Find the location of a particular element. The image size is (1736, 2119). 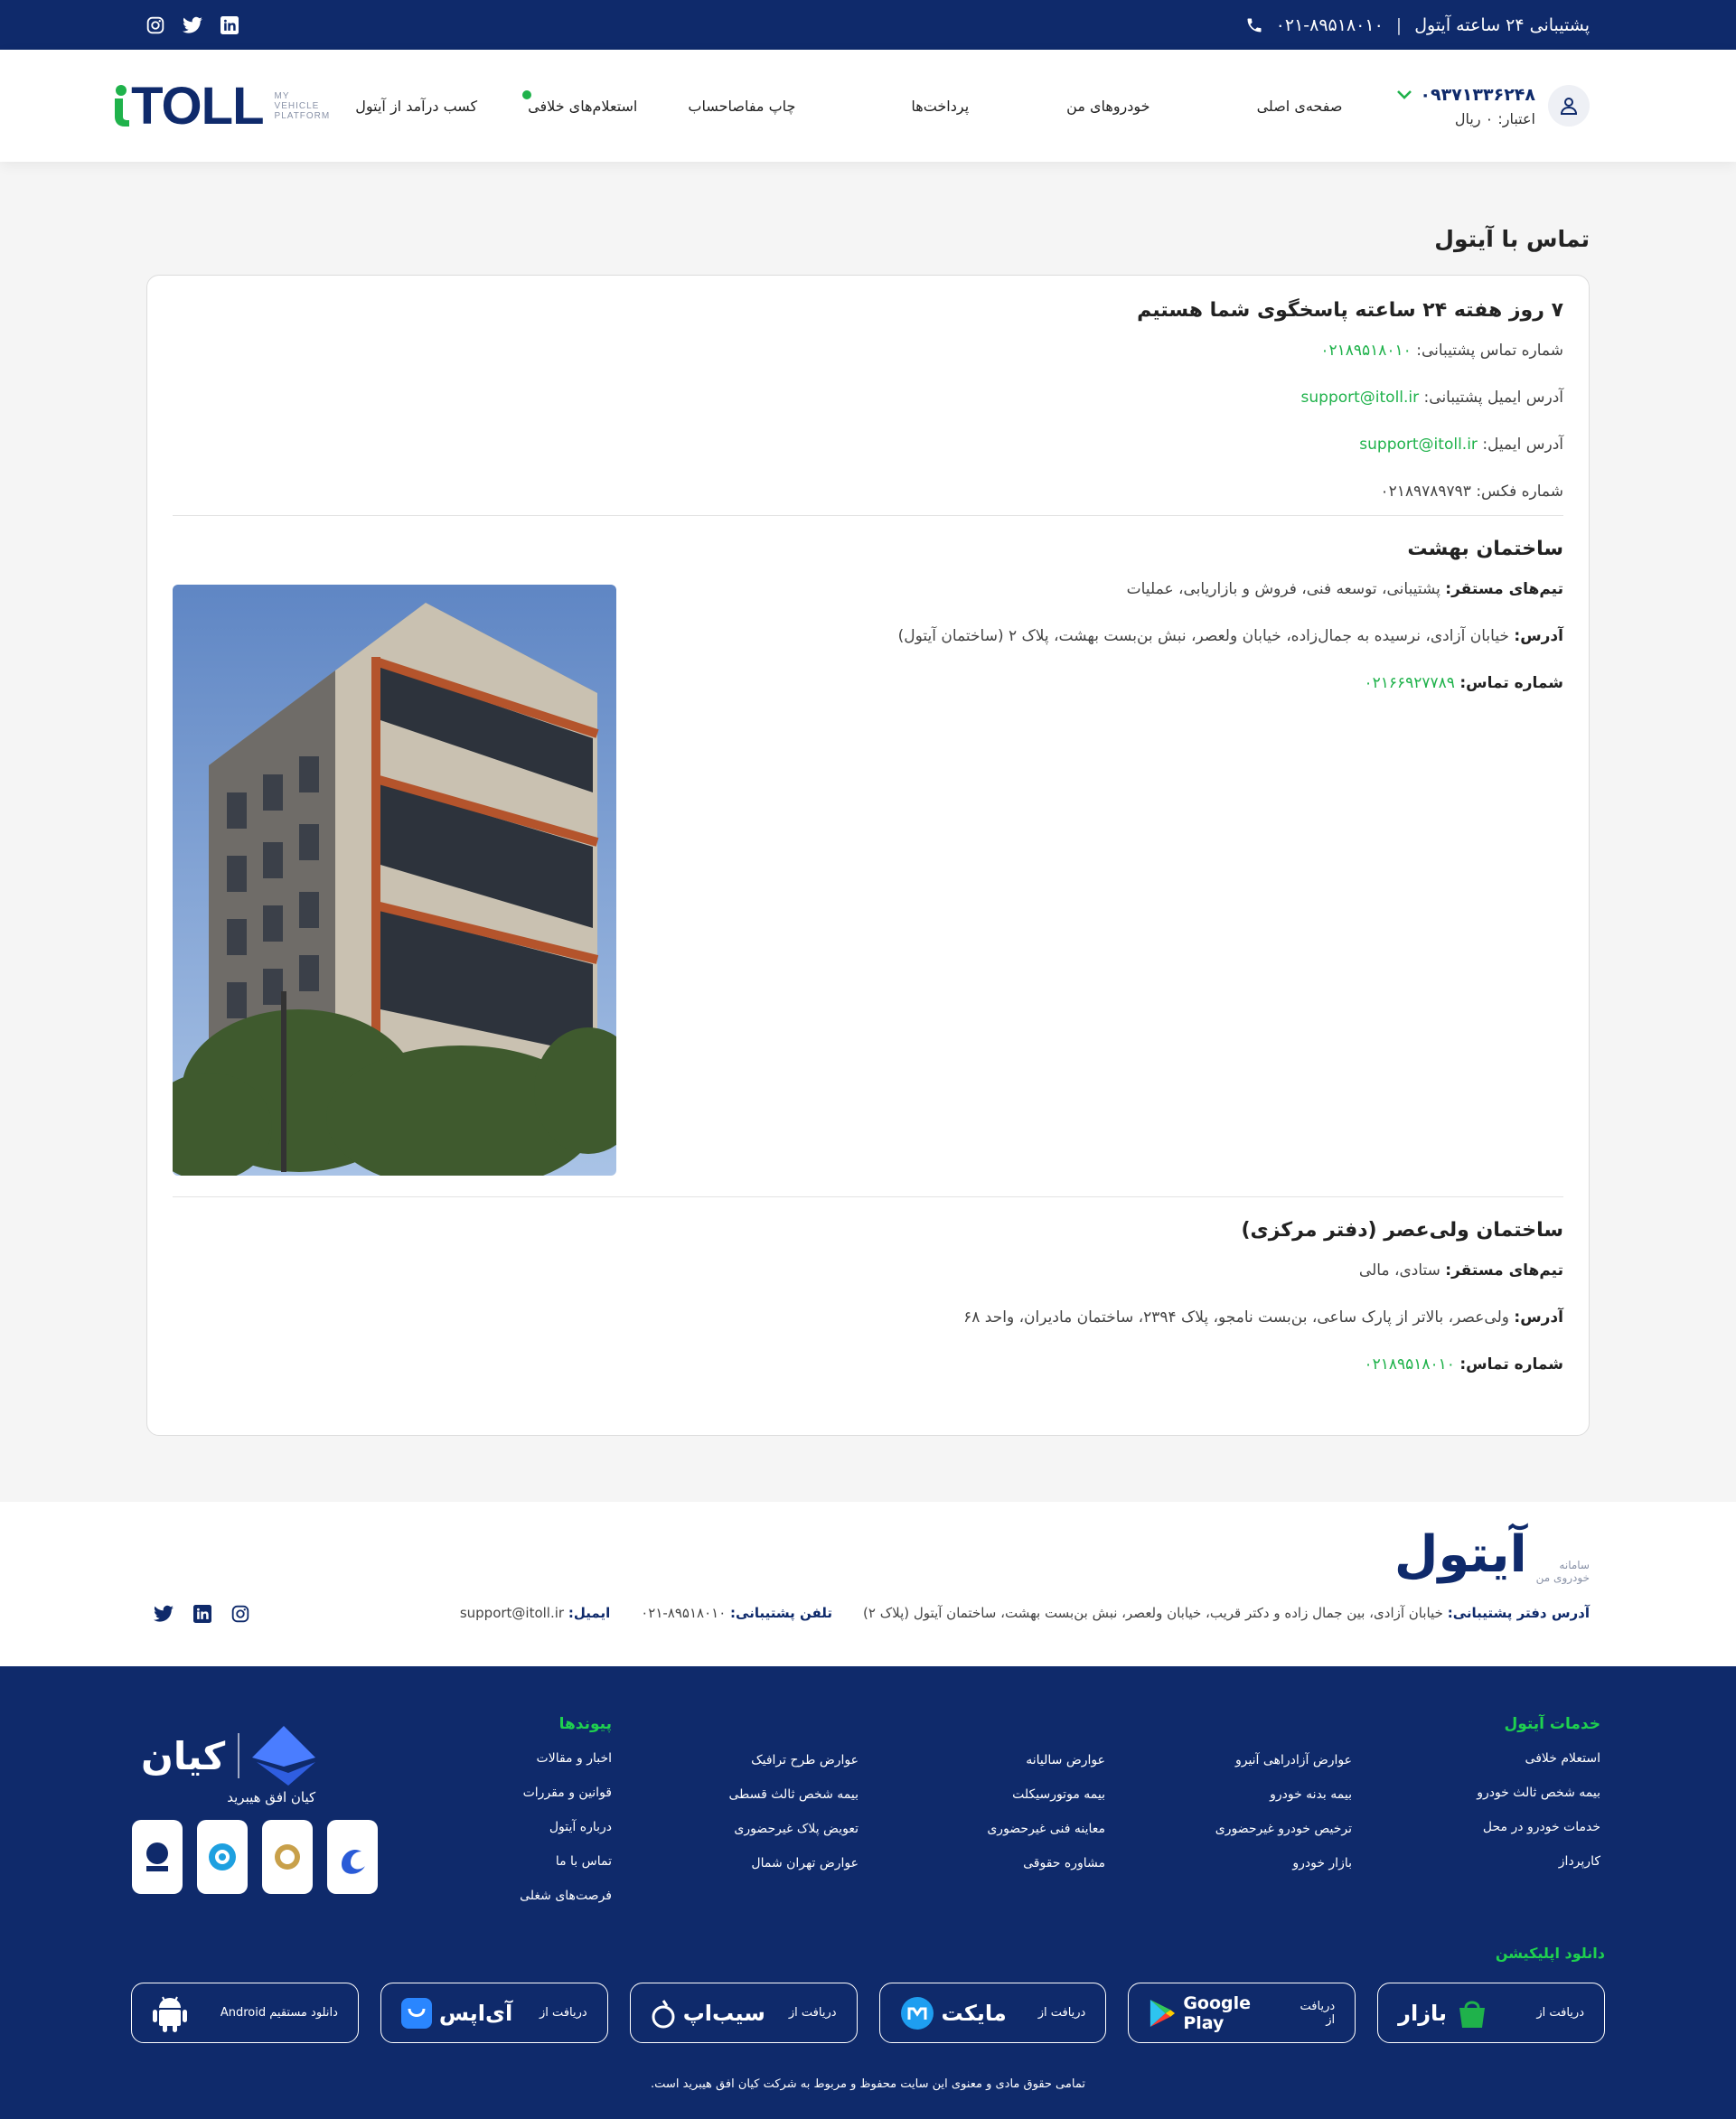

nav-clearance-print: چاپ مفاصاحساب is located at coordinates (742, 106).